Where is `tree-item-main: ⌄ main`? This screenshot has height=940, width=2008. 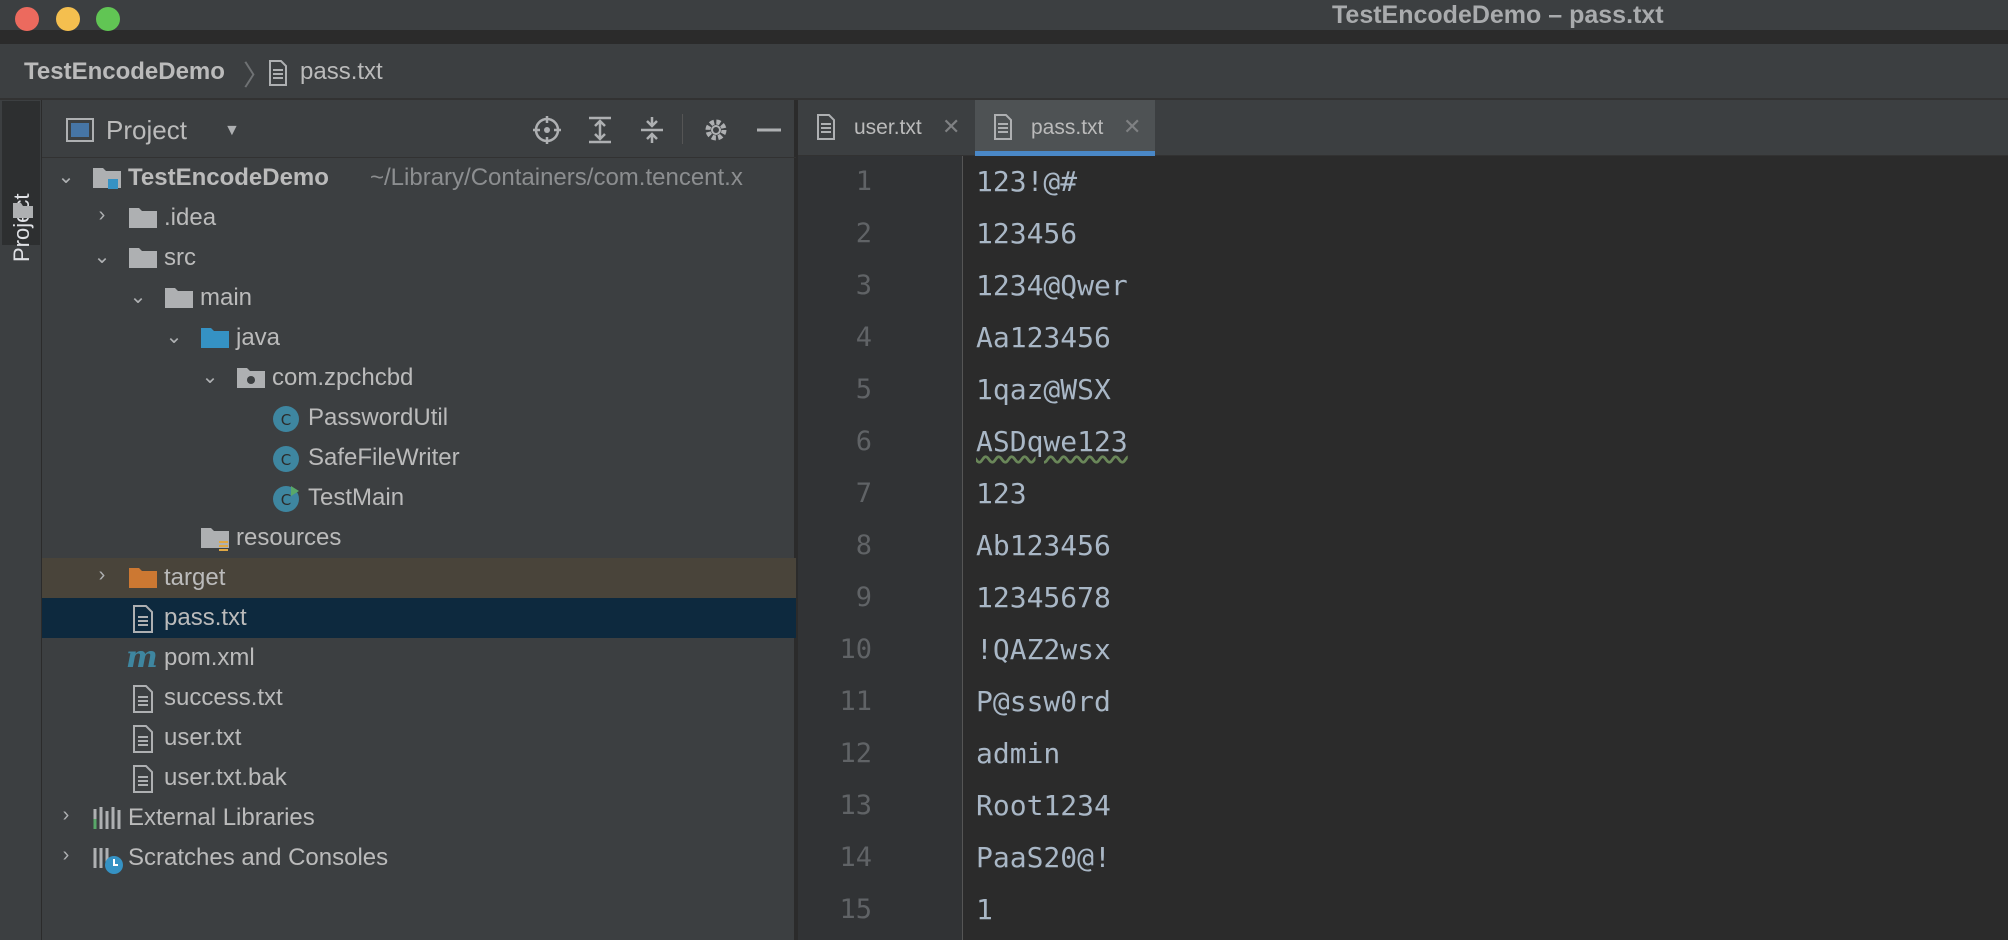
tree-item-main: ⌄ main is located at coordinates (419, 298).